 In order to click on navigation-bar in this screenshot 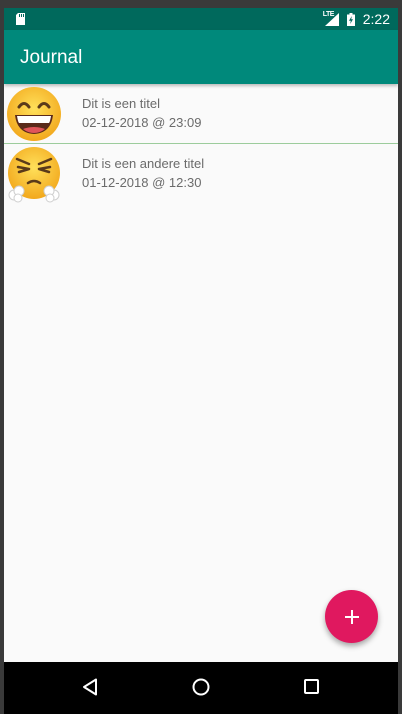, I will do `click(201, 688)`.